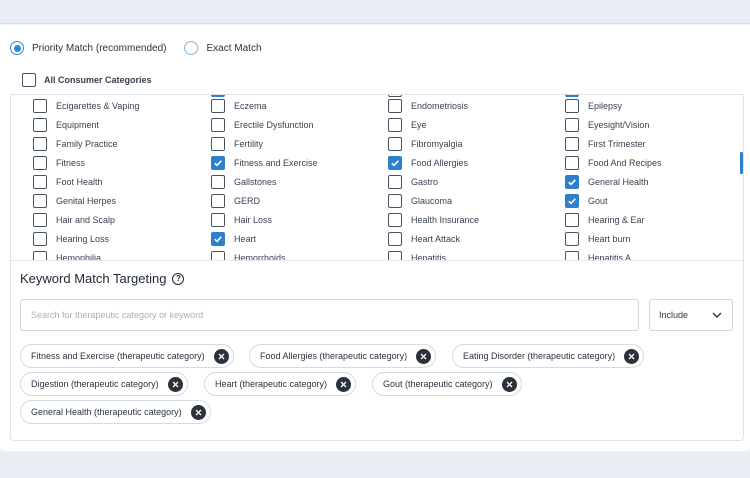  I want to click on help-circle-icon: ?, so click(178, 278).